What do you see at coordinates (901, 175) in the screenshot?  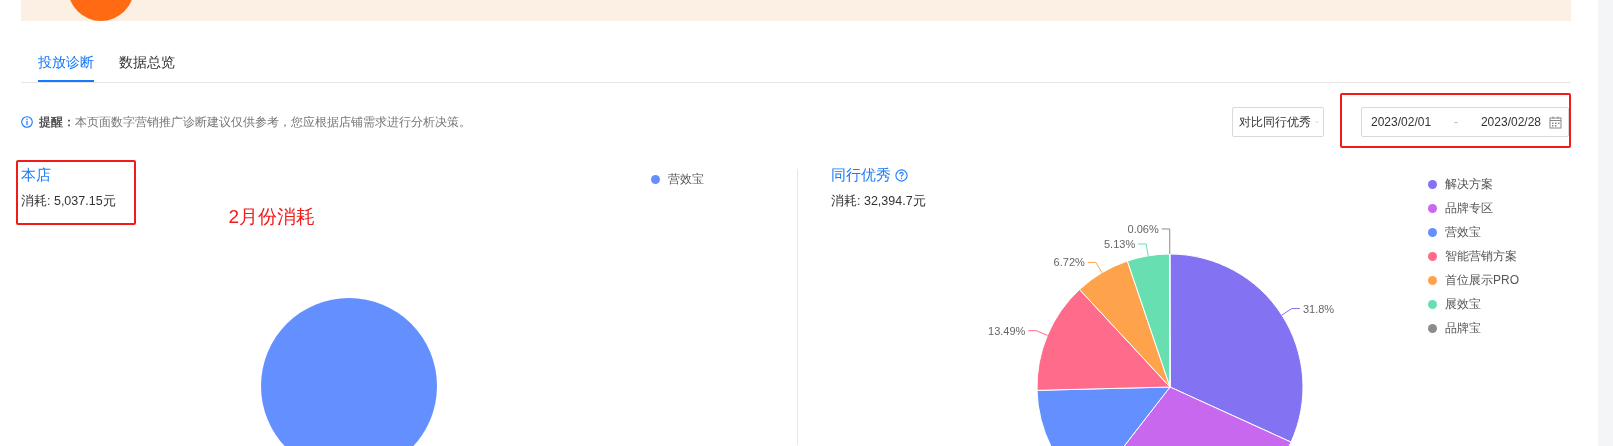 I see `help-icon` at bounding box center [901, 175].